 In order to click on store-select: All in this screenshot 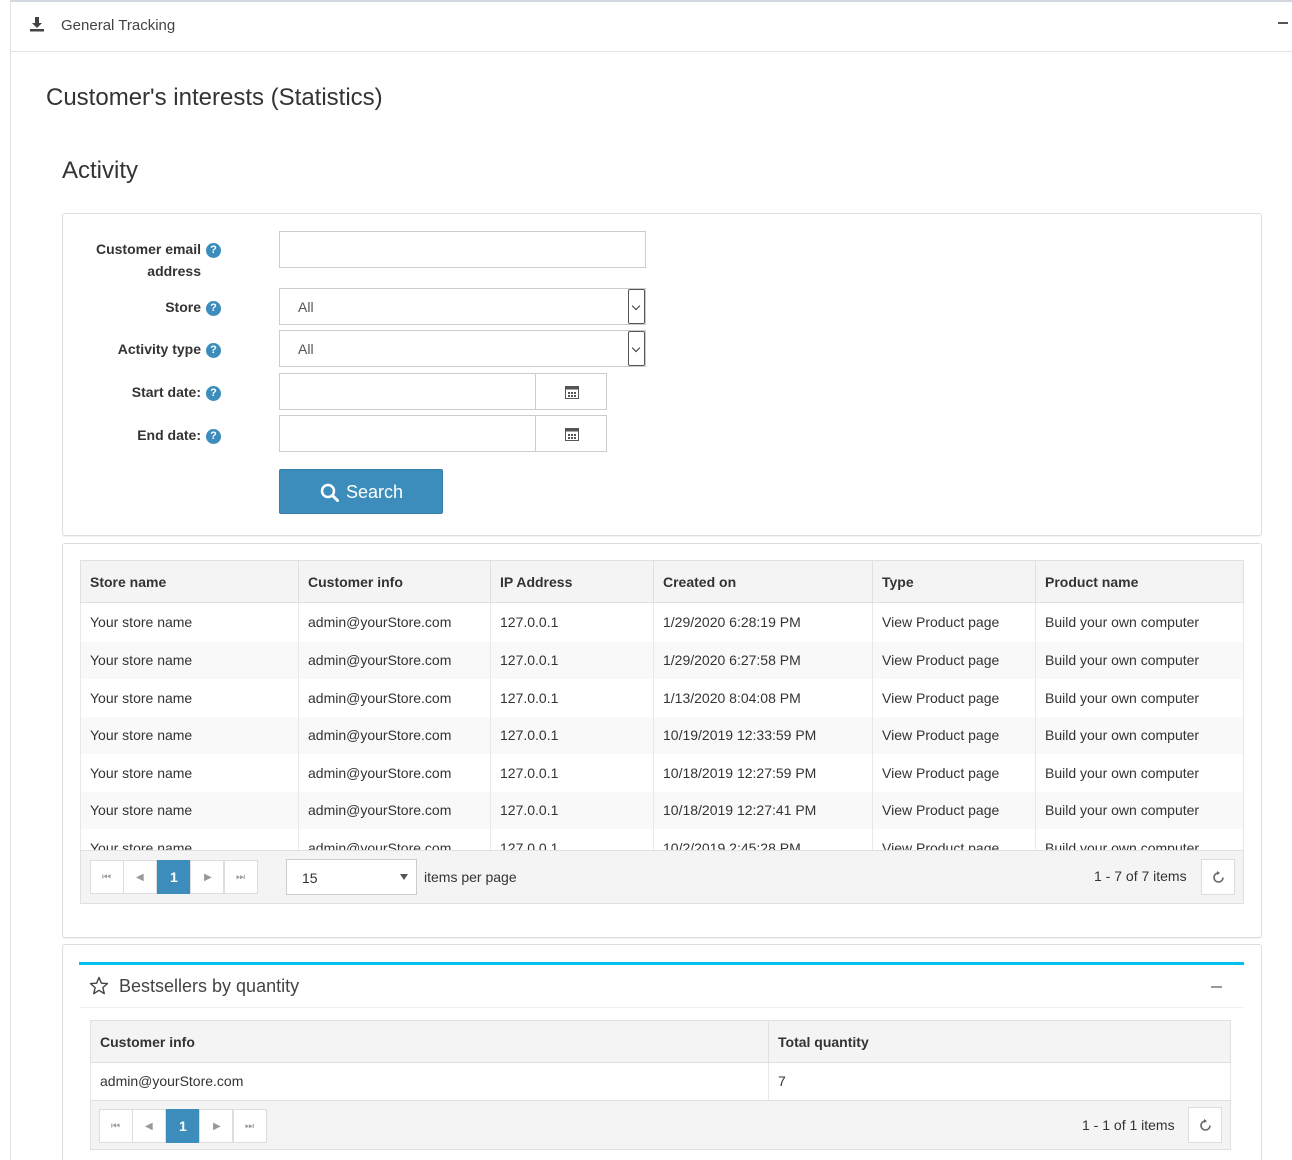, I will do `click(462, 306)`.